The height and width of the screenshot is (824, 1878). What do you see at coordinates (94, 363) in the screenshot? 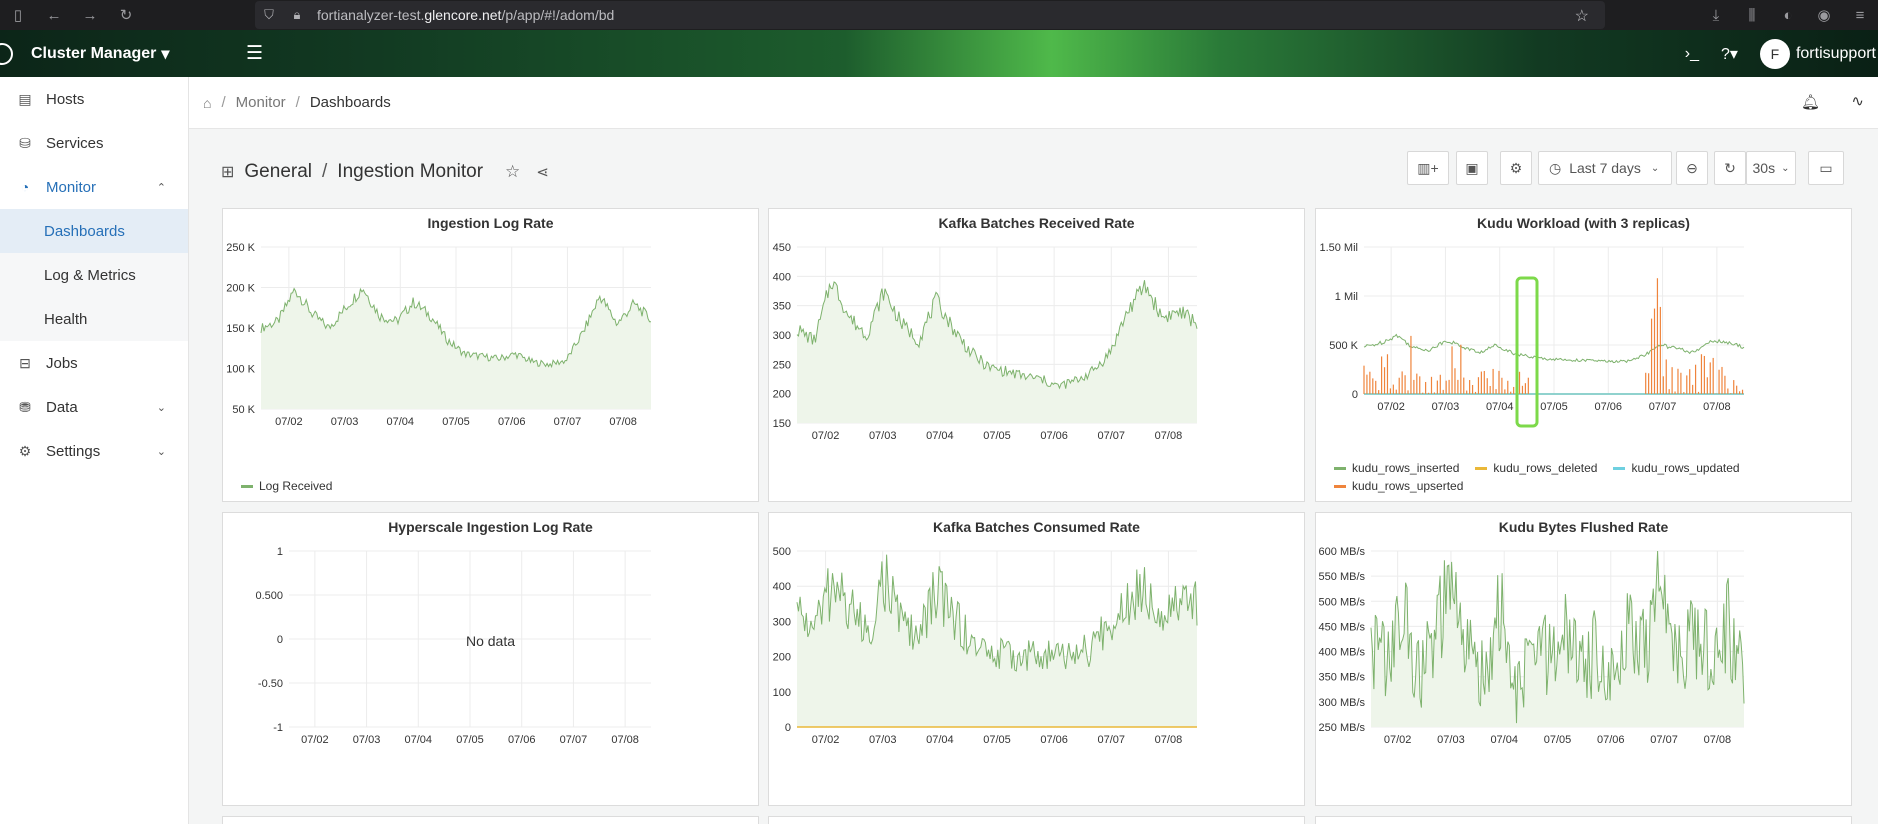
I see `sidebar-item-jobs: ⊟ Jobs` at bounding box center [94, 363].